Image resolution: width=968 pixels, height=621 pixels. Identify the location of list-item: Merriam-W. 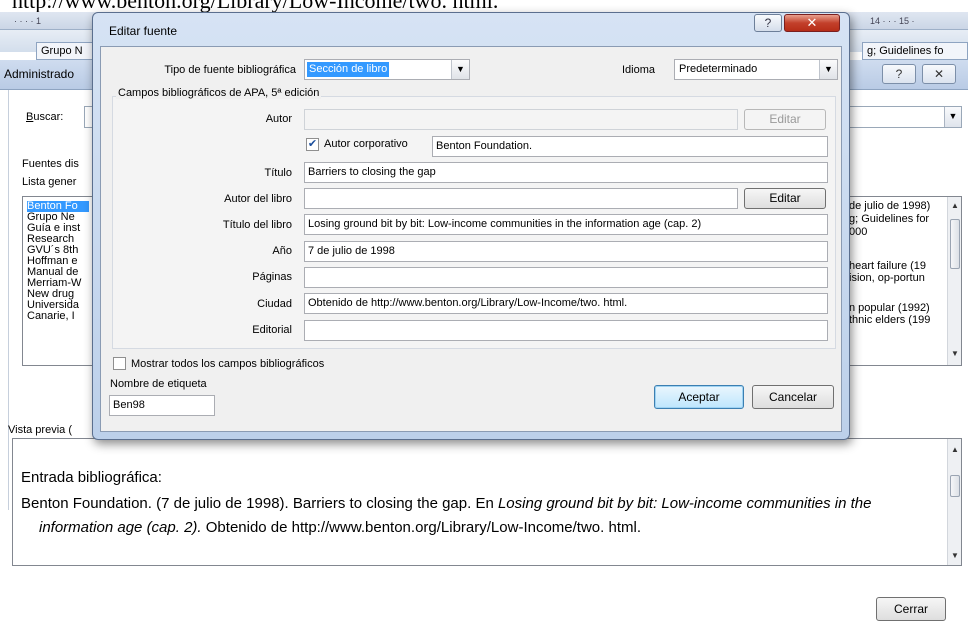
(58, 283).